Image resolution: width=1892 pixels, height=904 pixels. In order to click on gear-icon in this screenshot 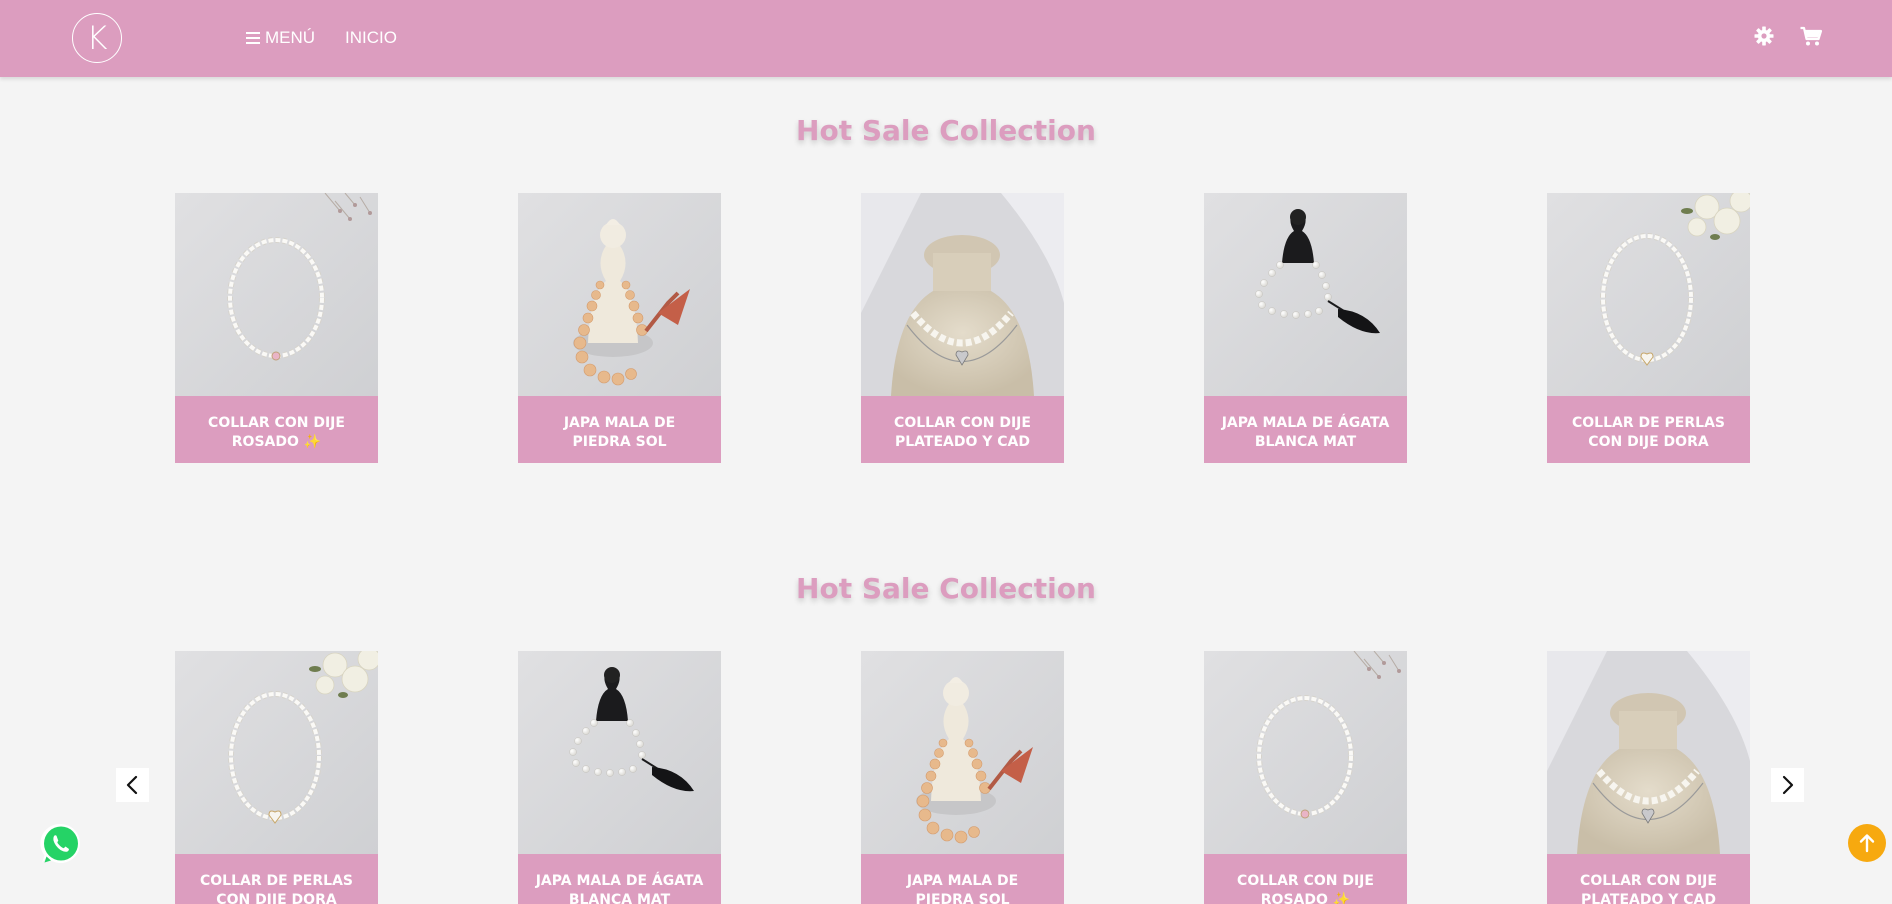, I will do `click(1764, 36)`.